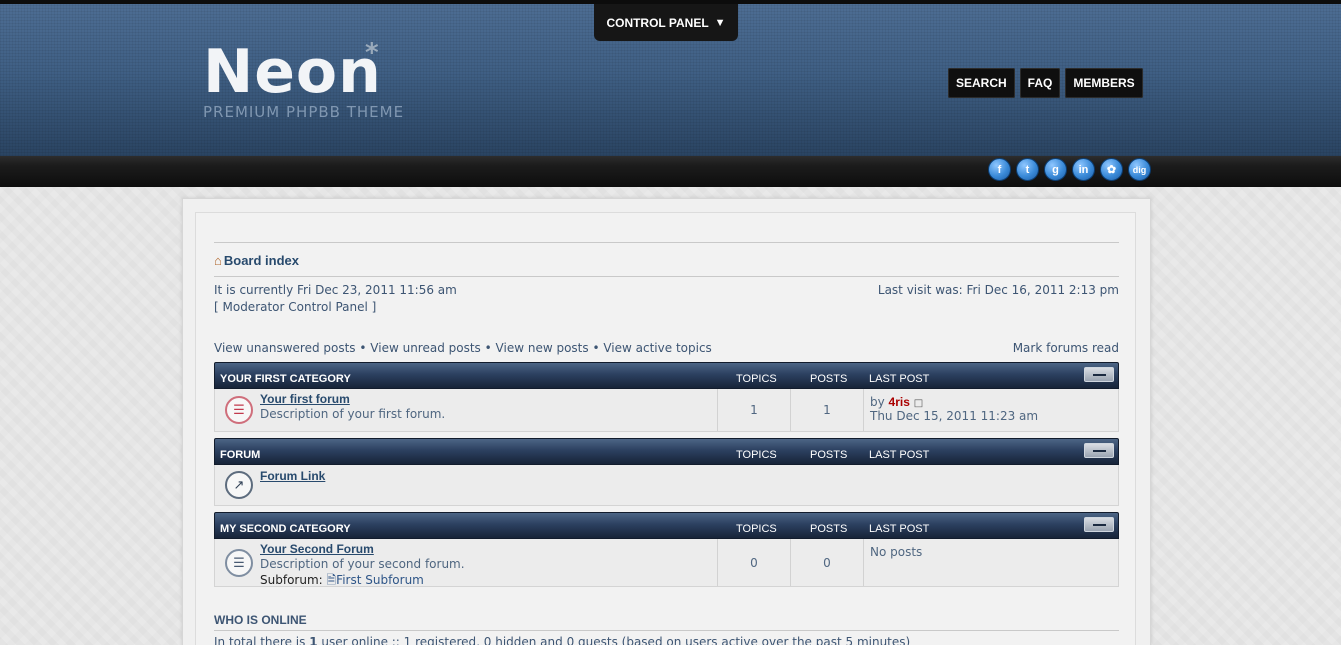  Describe the element at coordinates (425, 348) in the screenshot. I see `view-unread-link: View unread posts` at that location.